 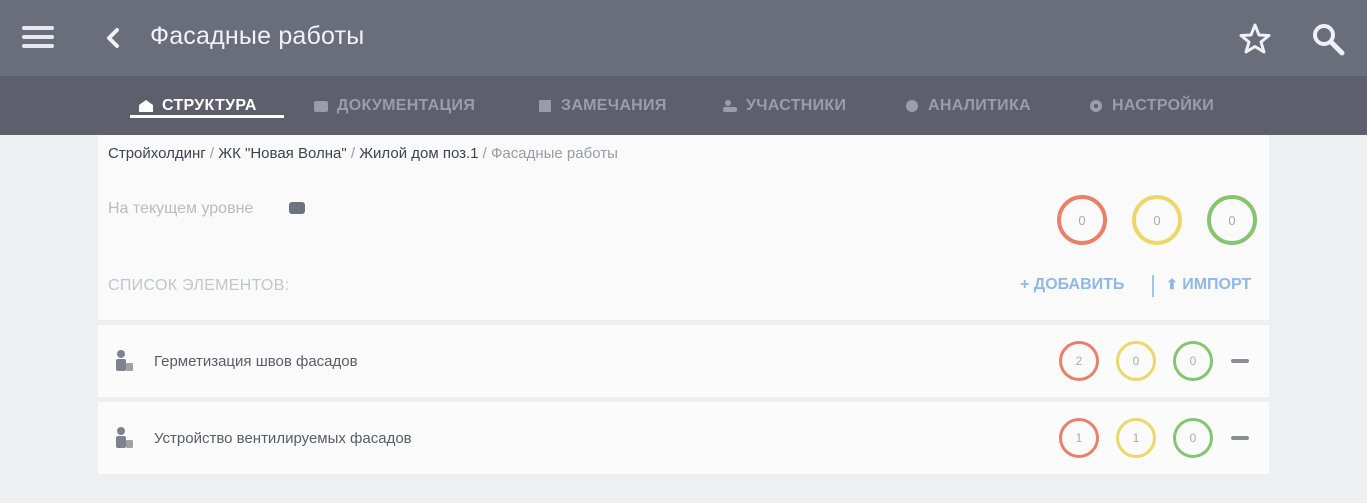 I want to click on tab-label: НАСТРОЙКИ, so click(x=1163, y=105).